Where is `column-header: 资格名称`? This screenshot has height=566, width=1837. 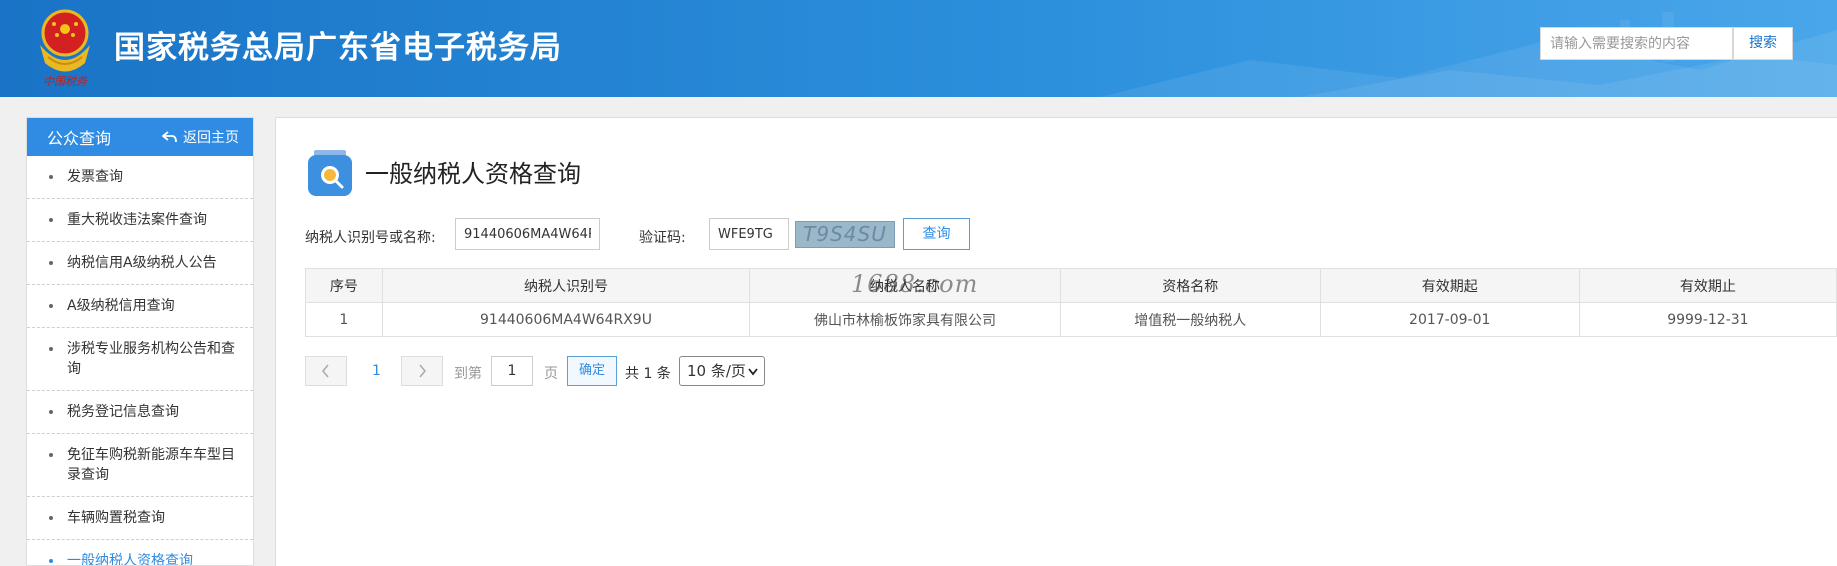 column-header: 资格名称 is located at coordinates (1190, 285).